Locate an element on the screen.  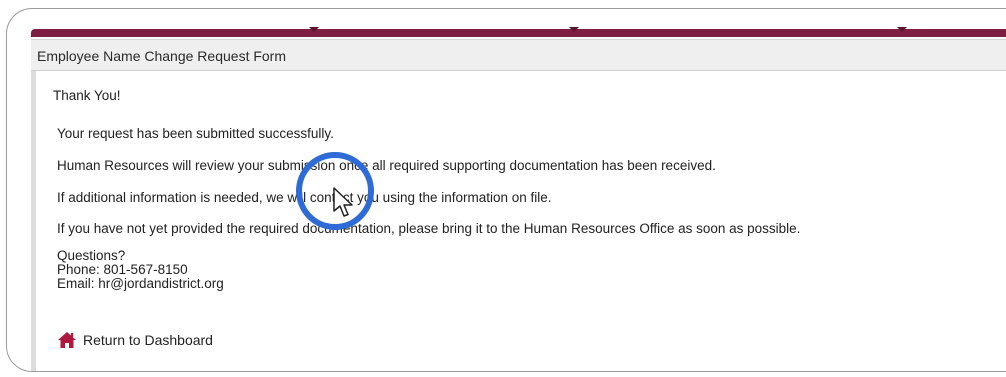
home-icon is located at coordinates (67, 340).